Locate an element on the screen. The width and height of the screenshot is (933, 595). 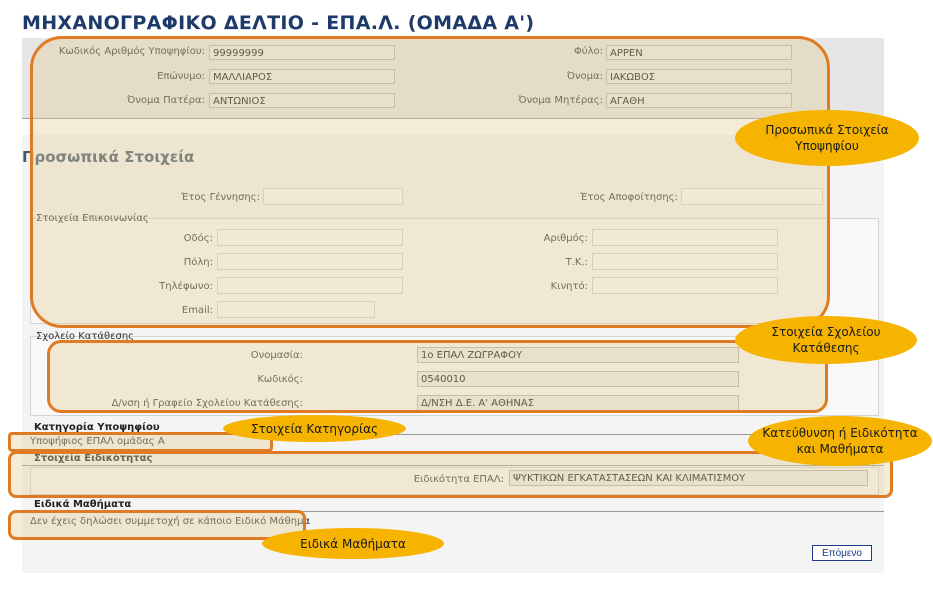
category-callout: Στοιχεία Κατηγορίας is located at coordinates (314, 428).